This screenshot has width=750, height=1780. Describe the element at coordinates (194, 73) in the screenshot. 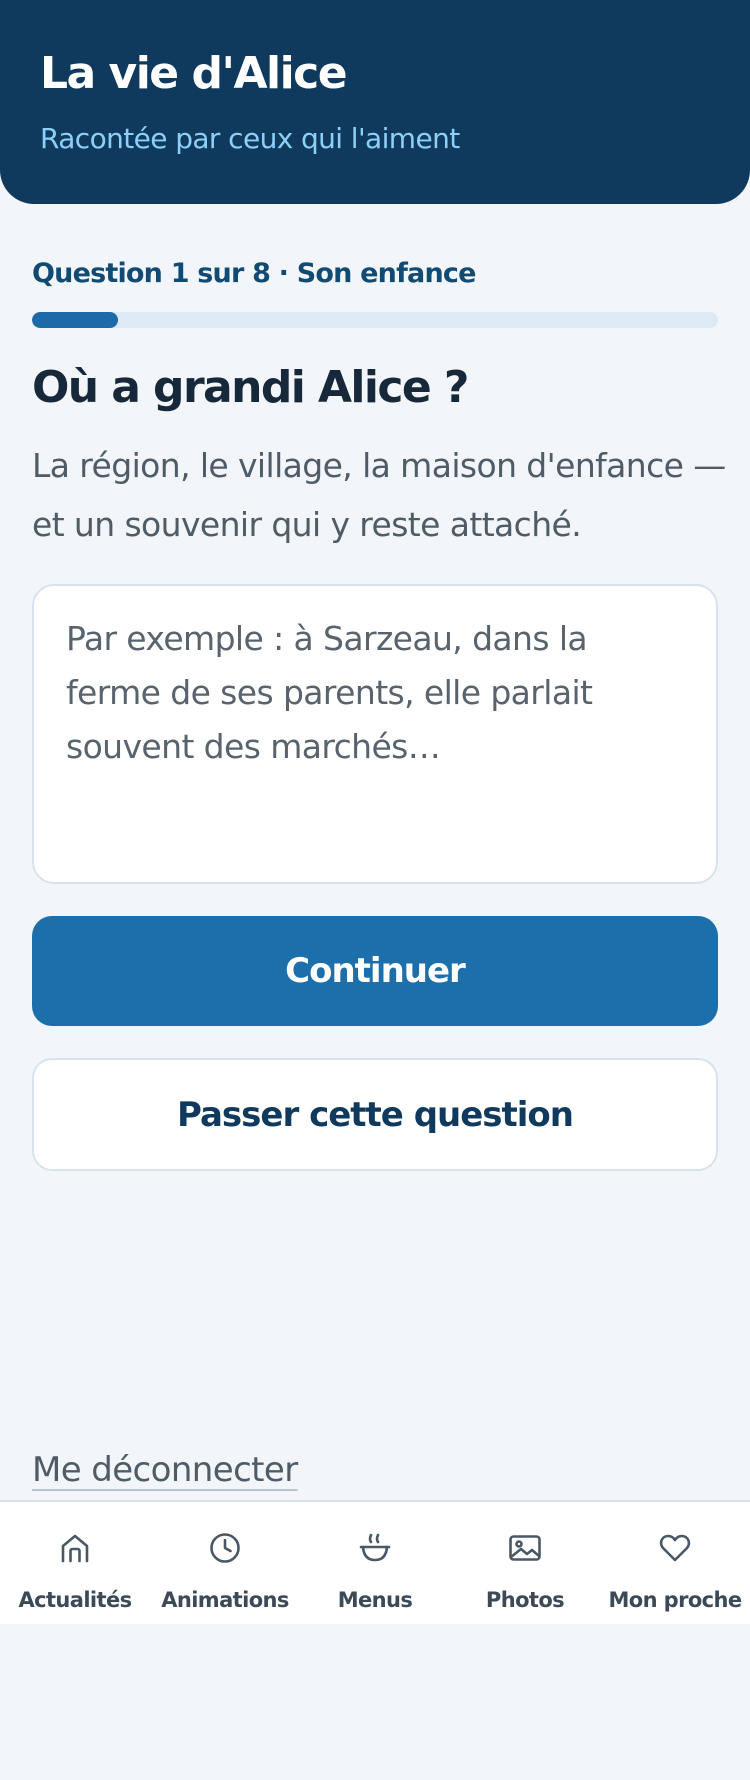

I see `app-title: La vie d'Alice` at that location.